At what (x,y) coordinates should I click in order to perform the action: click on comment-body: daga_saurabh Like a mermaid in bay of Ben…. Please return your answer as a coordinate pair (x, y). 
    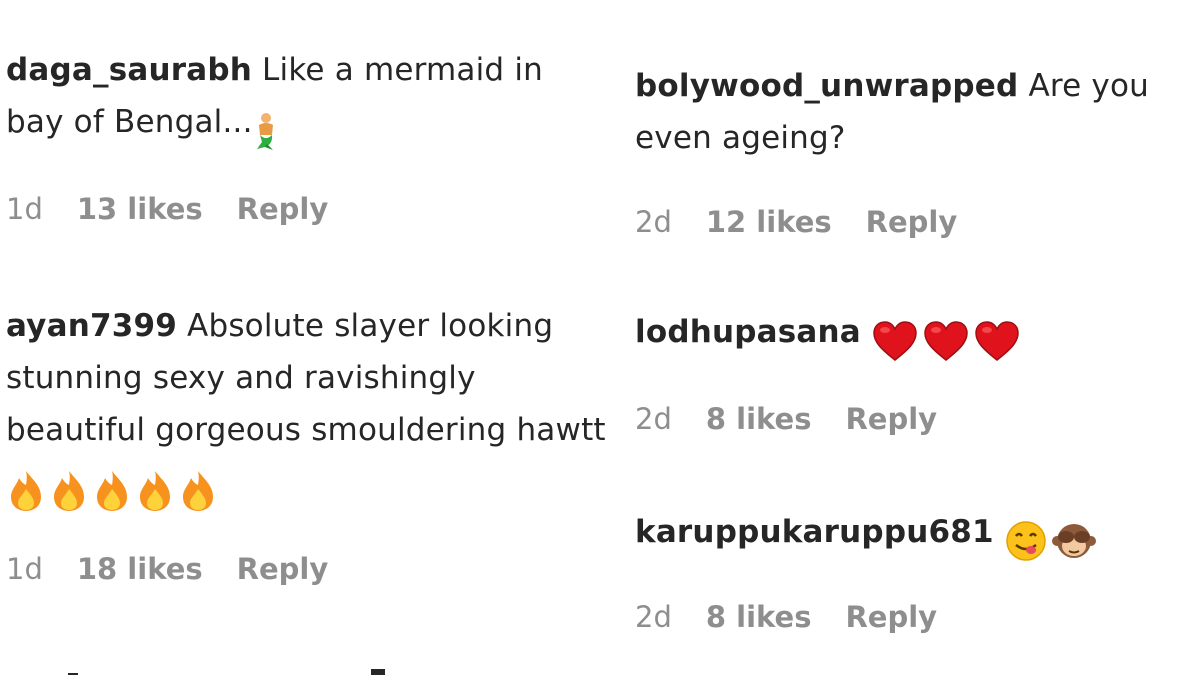
    Looking at the image, I should click on (306, 99).